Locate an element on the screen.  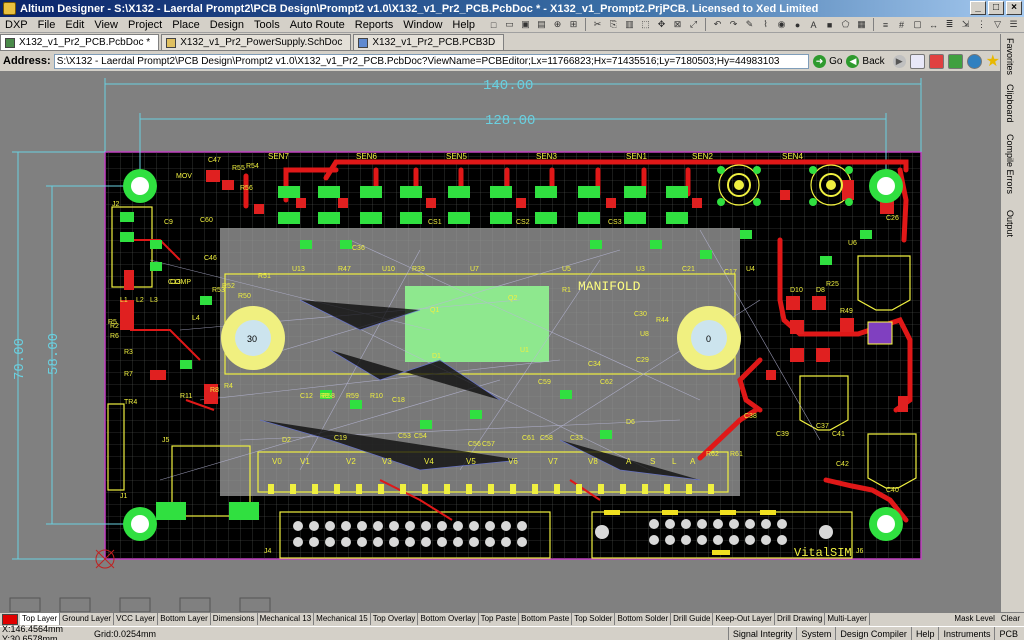
layer-tab-mechanical-13: Mechanical 13 is located at coordinates (286, 619).